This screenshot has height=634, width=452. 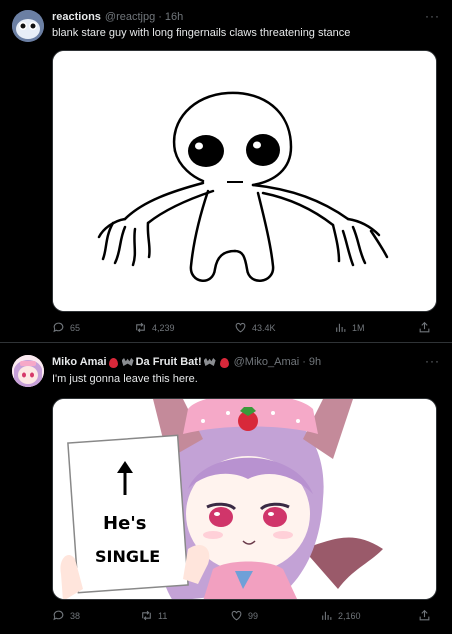 What do you see at coordinates (127, 556) in the screenshot?
I see `sign-text-line2: SINGLE` at bounding box center [127, 556].